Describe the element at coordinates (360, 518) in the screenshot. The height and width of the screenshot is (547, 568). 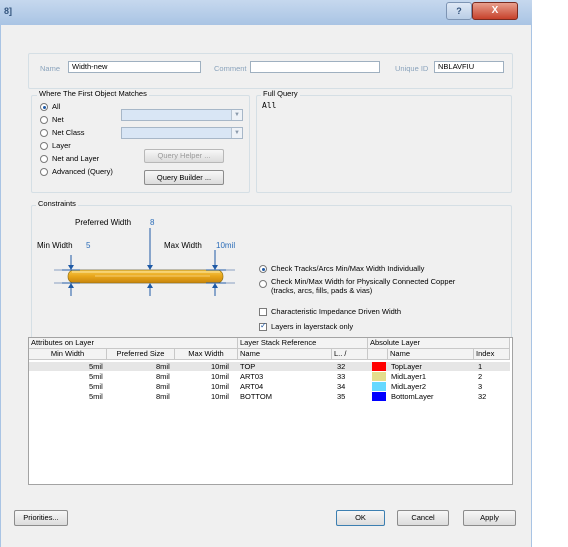
I see `ok-button: OK` at that location.